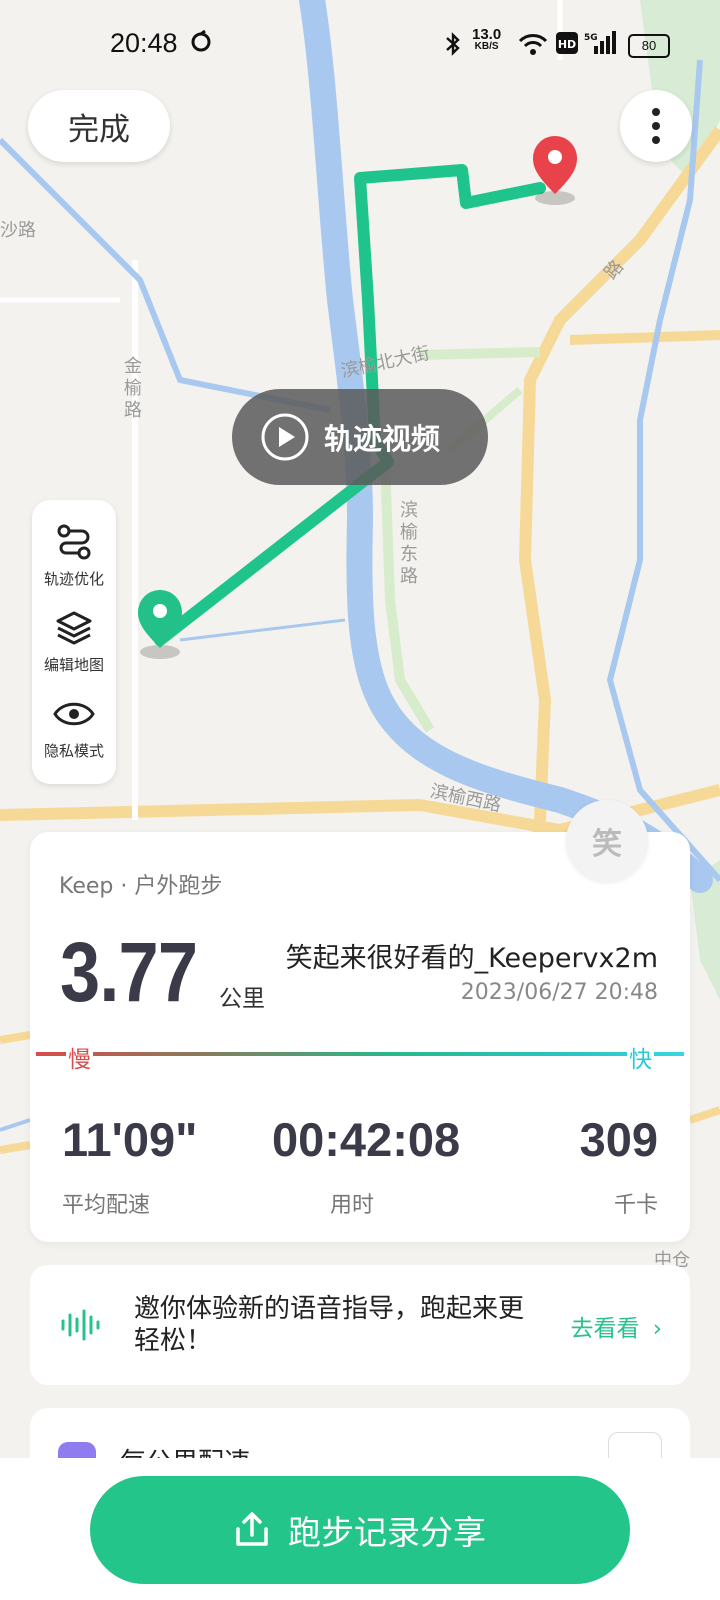 The width and height of the screenshot is (720, 1600). What do you see at coordinates (366, 1139) in the screenshot?
I see `duration-value: 00:42:08` at bounding box center [366, 1139].